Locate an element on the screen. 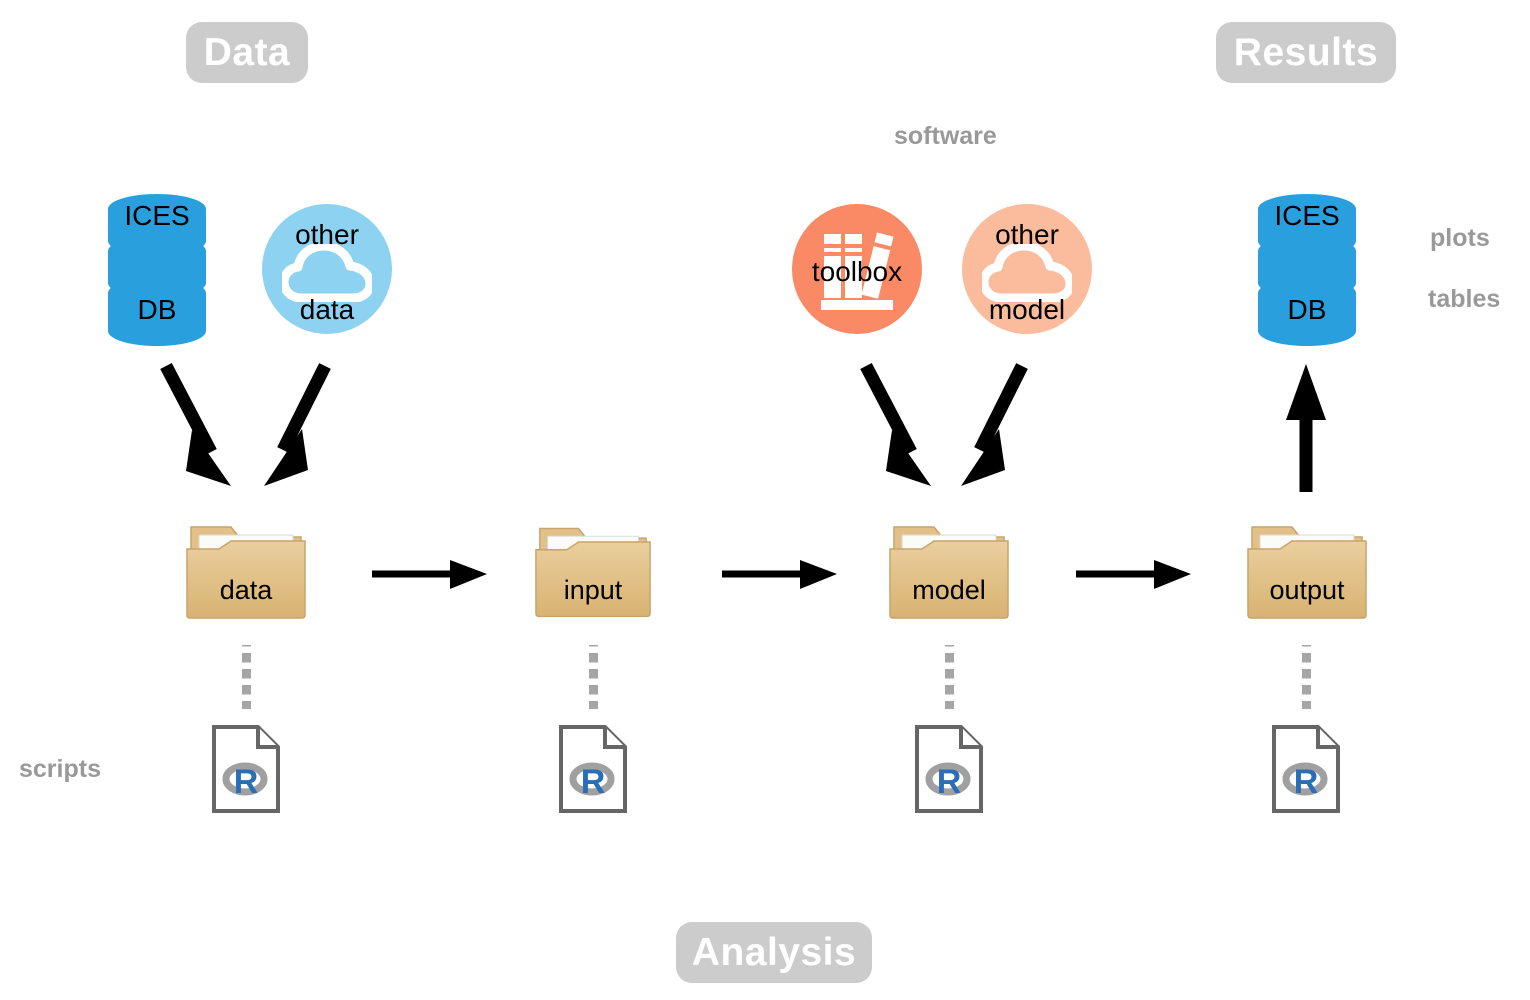  section-badge-analysis: Analysis is located at coordinates (774, 952).